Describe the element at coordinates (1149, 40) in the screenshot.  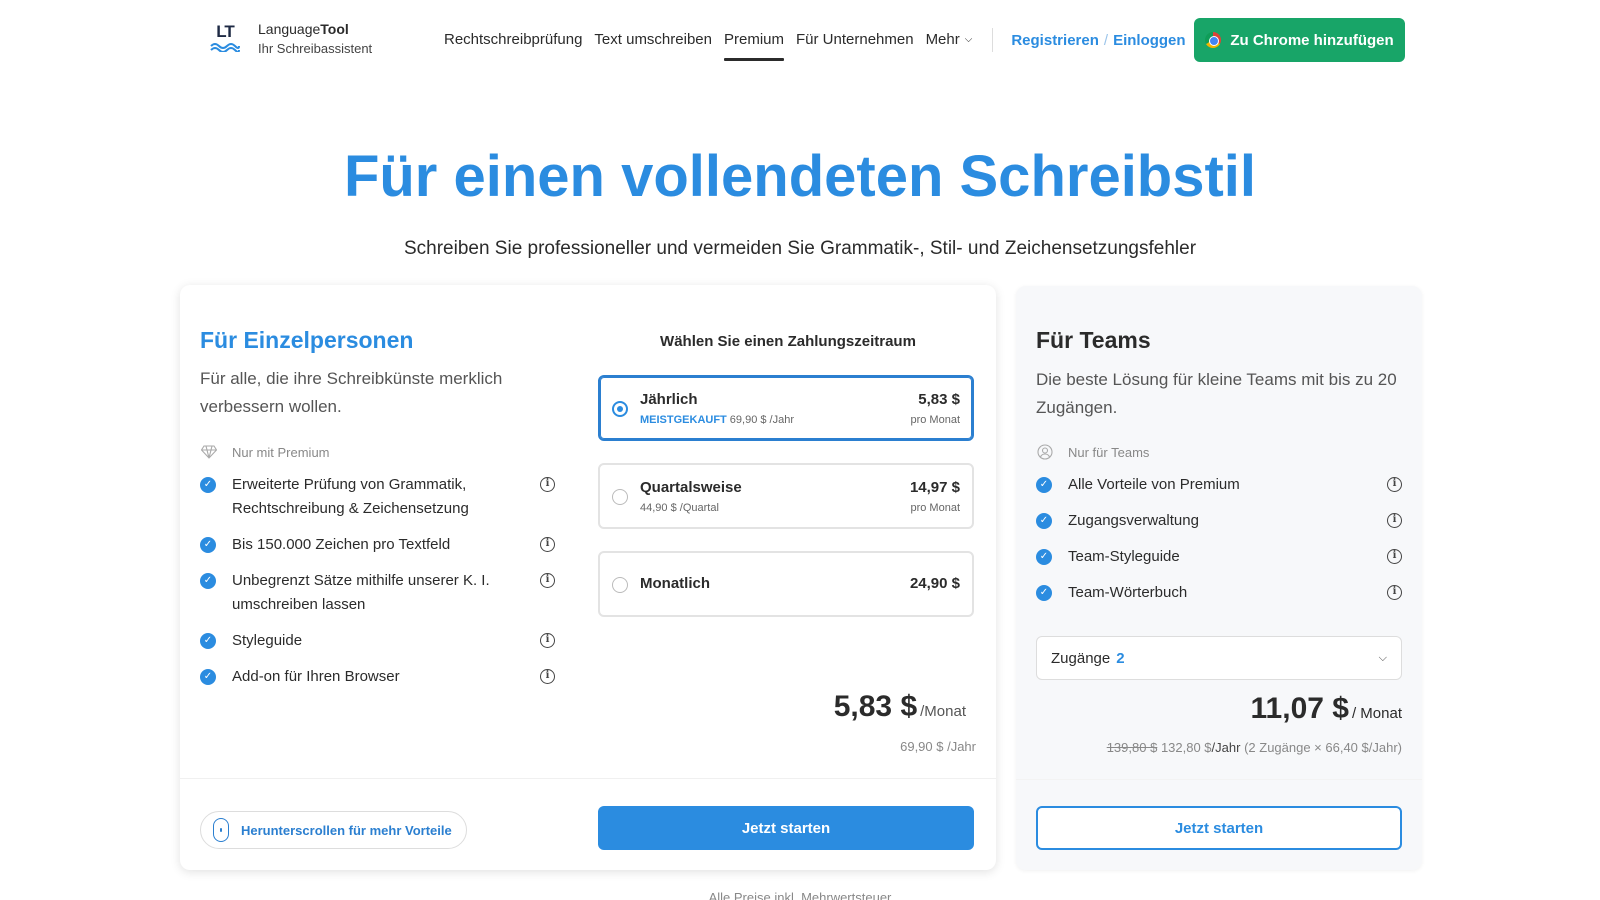
I see `login-link: Einloggen` at that location.